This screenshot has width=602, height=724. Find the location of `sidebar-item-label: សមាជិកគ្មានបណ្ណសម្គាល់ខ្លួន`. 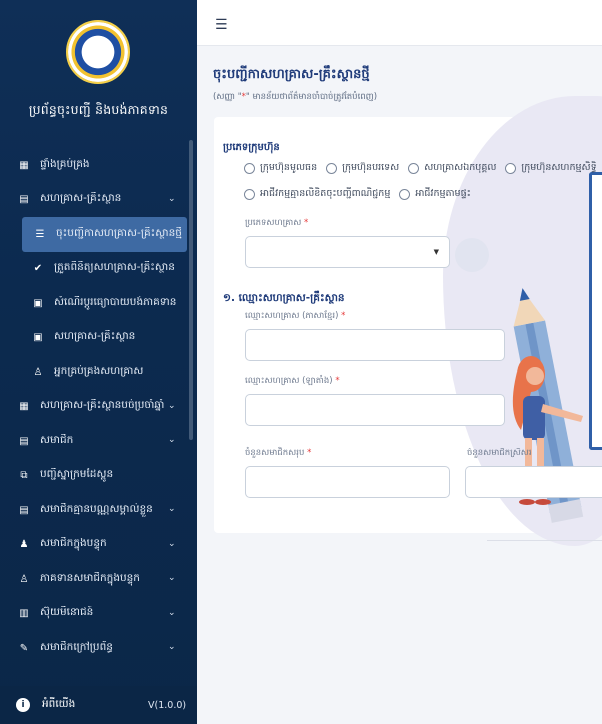

sidebar-item-label: សមាជិកគ្មានបណ្ណសម្គាល់ខ្លួន is located at coordinates (96, 508).